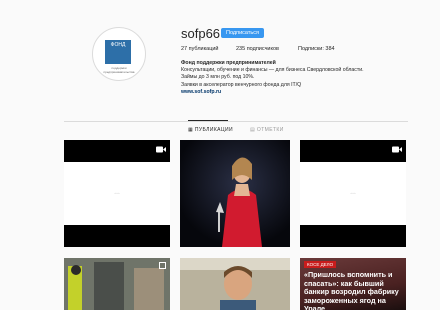 Image resolution: width=440 pixels, height=310 pixels. What do you see at coordinates (320, 264) in the screenshot?
I see `news-tag: КОСЕ ДЕЛО` at bounding box center [320, 264].